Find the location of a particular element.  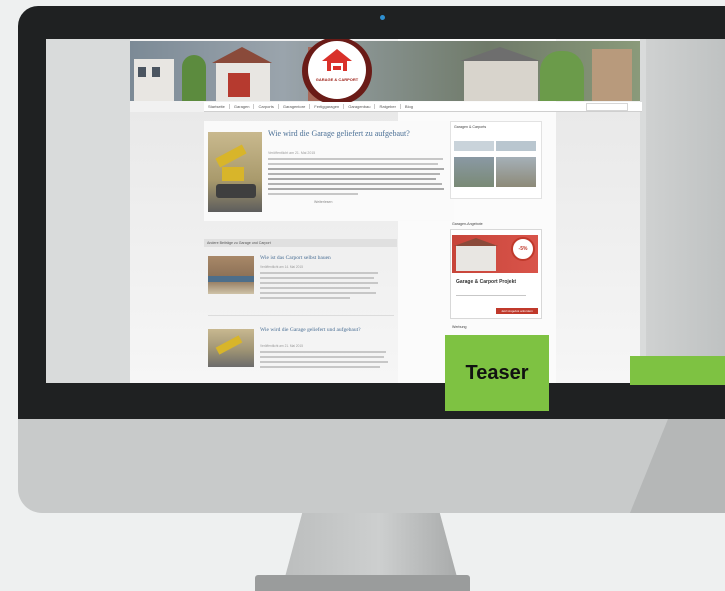

roof-image is located at coordinates (242, 55).